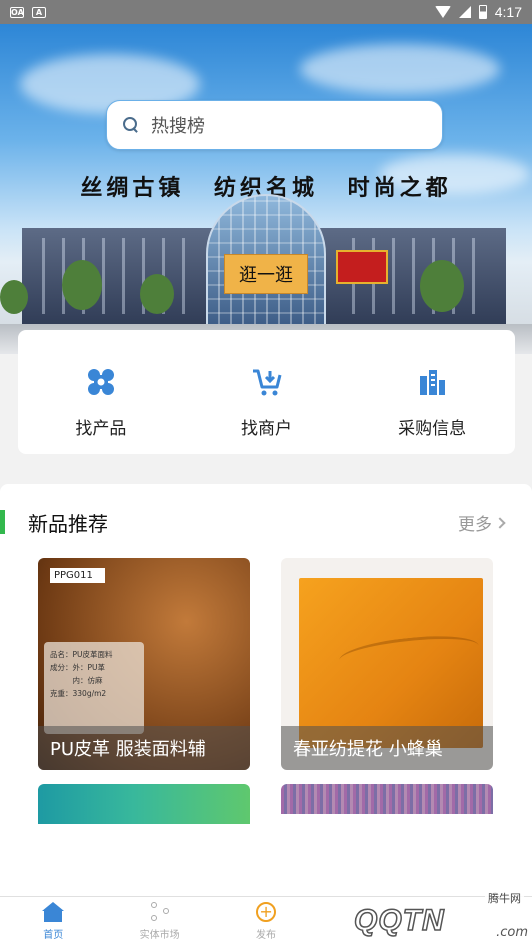  Describe the element at coordinates (274, 125) in the screenshot. I see `search-input: 热搜榜` at that location.